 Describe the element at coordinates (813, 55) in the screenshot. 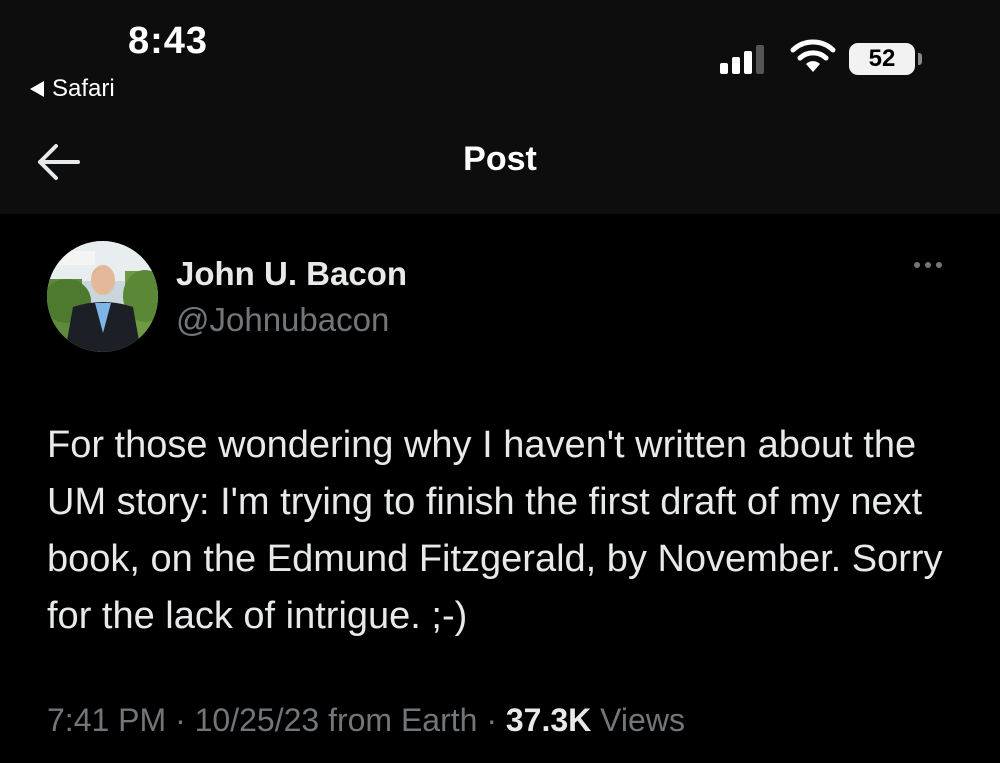

I see `wifi-icon` at that location.